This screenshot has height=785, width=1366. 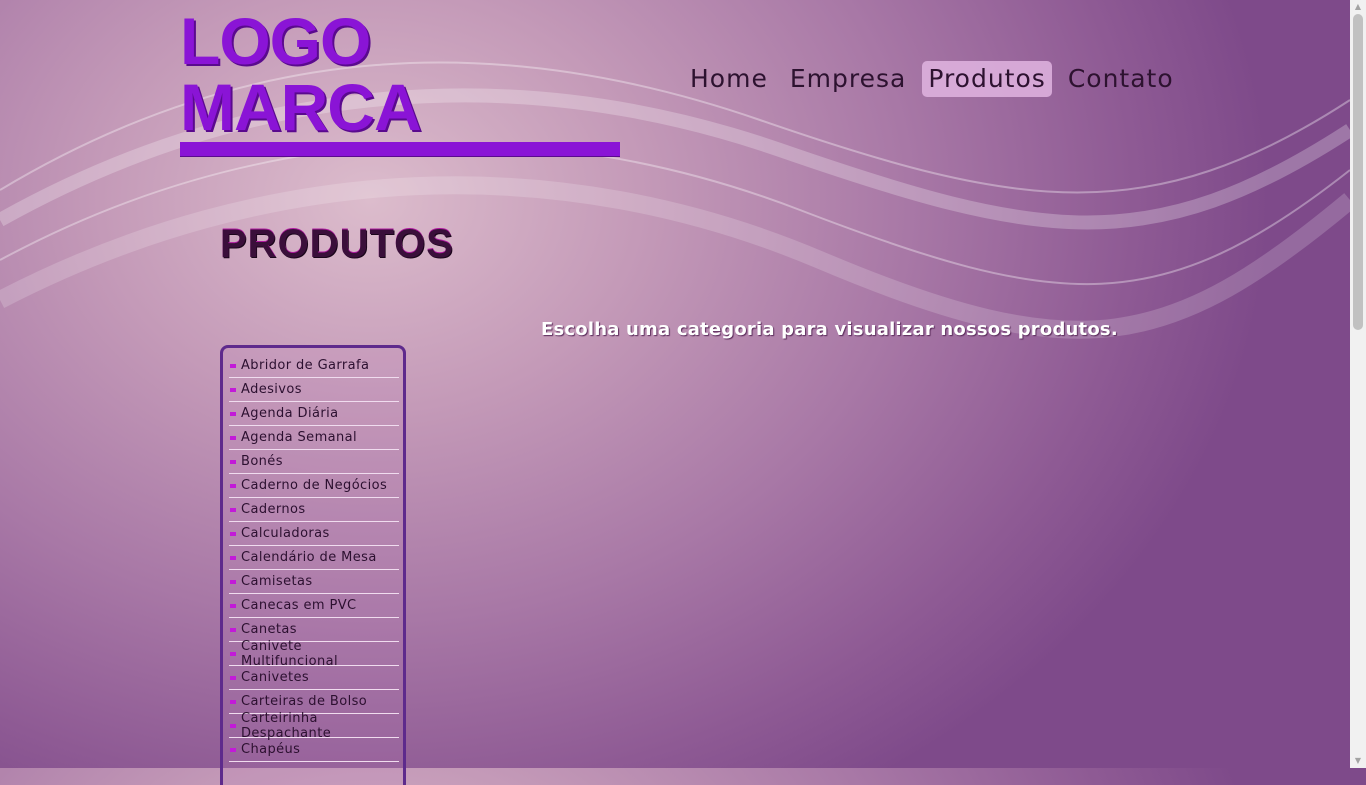 I want to click on category-label: Calendário de Mesa, so click(x=309, y=557).